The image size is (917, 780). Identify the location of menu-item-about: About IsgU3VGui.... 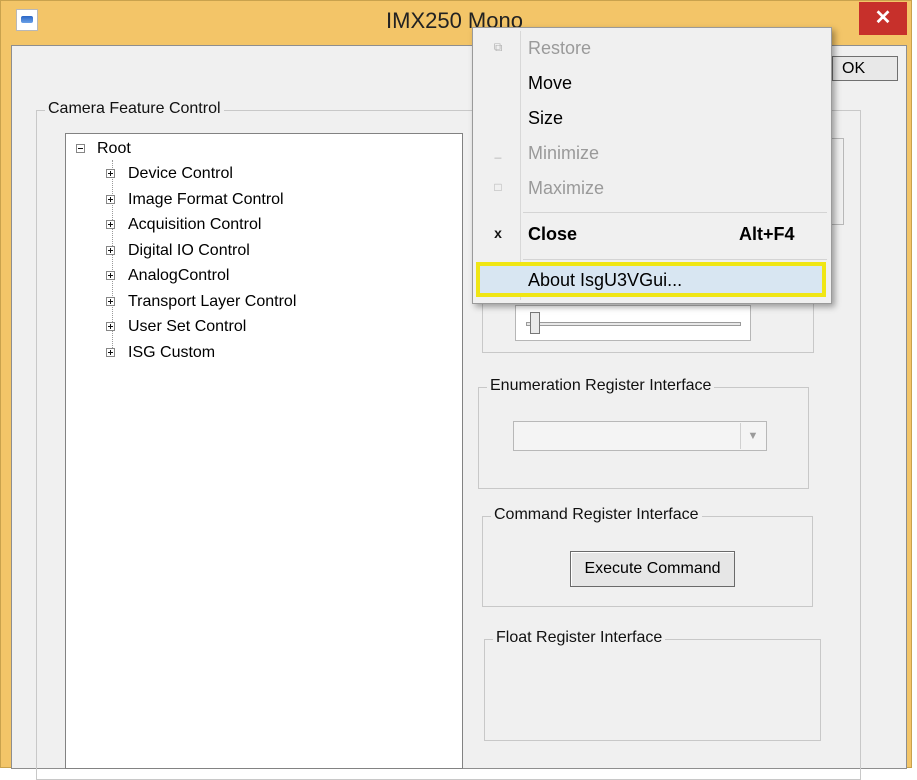
(651, 279).